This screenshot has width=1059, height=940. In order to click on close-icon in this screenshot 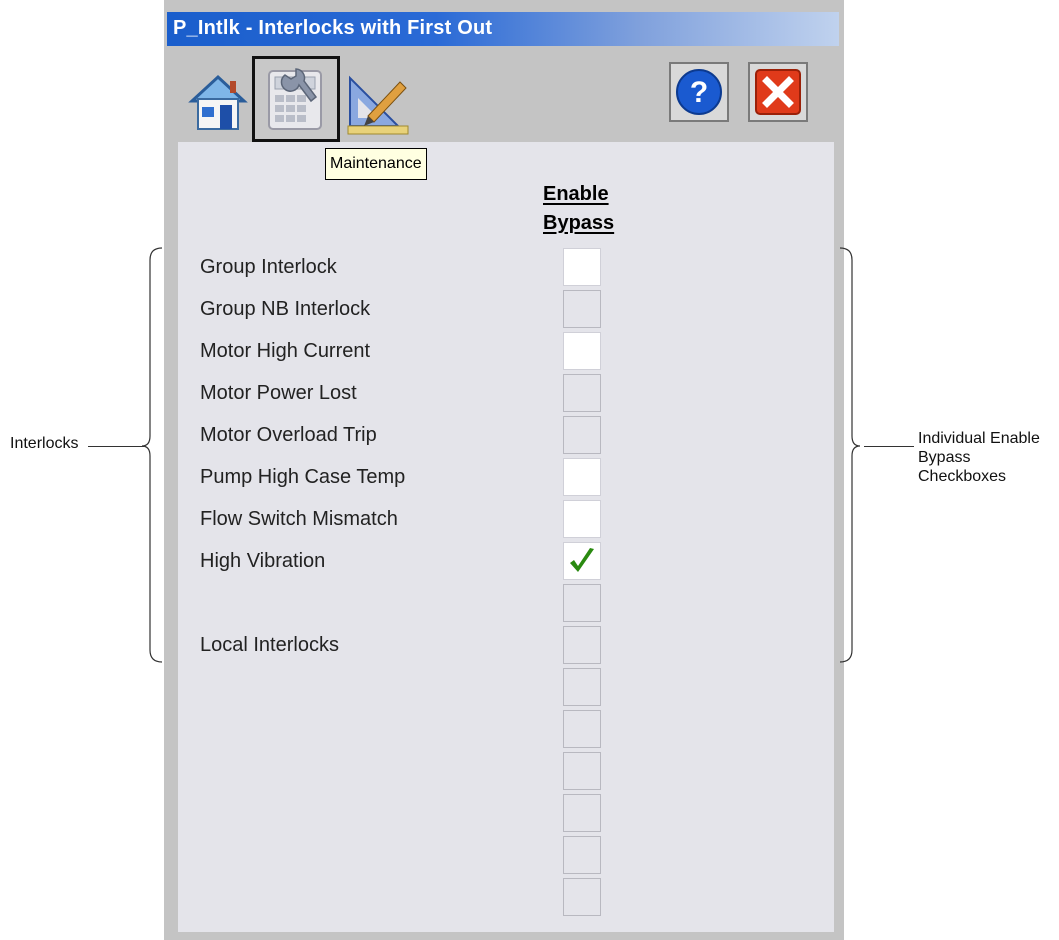, I will do `click(778, 92)`.